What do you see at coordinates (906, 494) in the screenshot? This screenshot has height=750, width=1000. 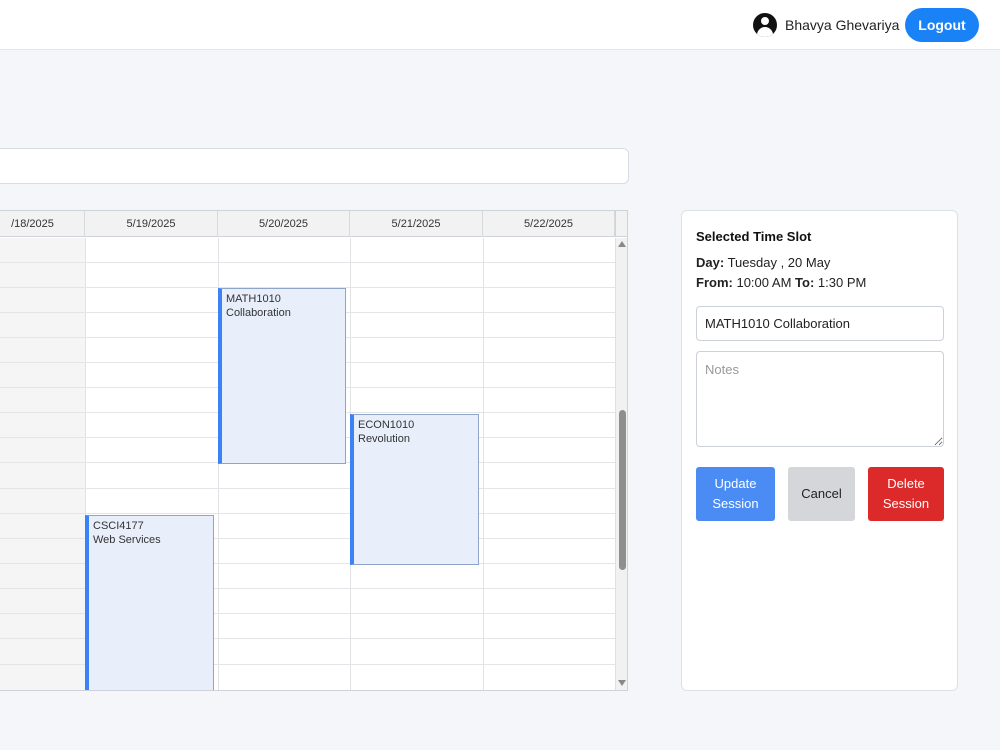 I see `delete-session-button: Delete Session` at bounding box center [906, 494].